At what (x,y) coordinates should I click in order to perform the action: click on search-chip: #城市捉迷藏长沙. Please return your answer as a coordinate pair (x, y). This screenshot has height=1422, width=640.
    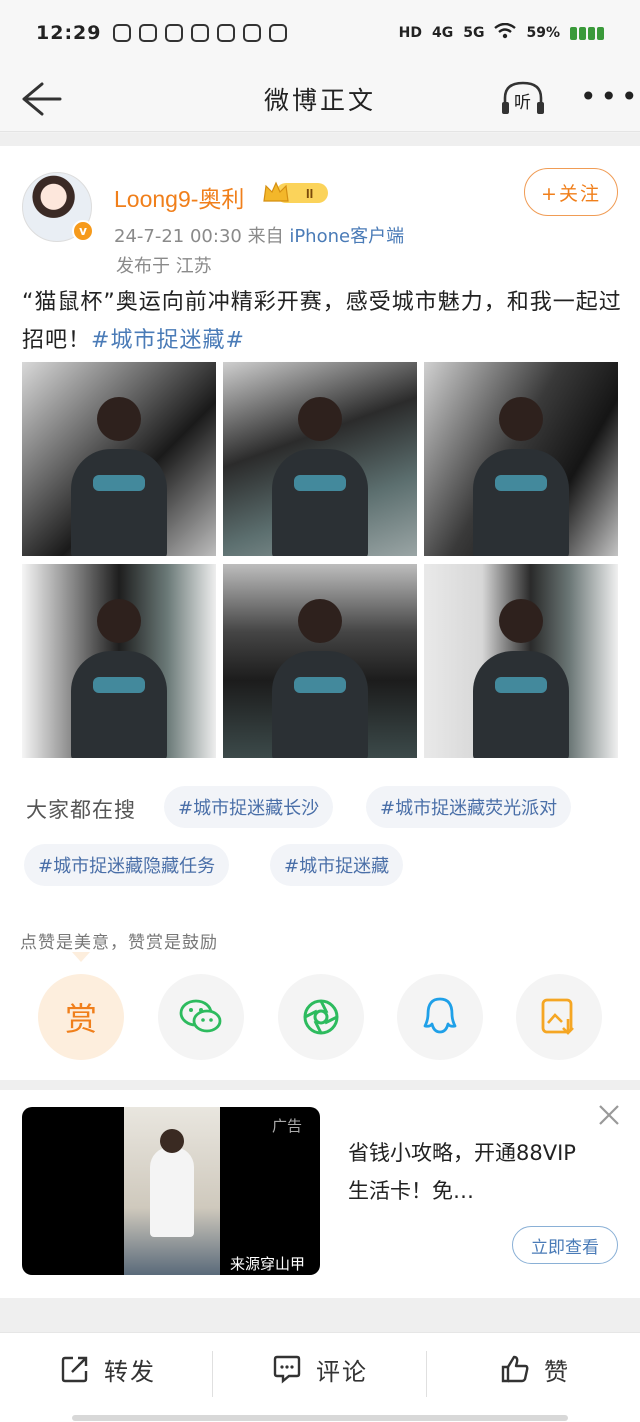
    Looking at the image, I should click on (249, 807).